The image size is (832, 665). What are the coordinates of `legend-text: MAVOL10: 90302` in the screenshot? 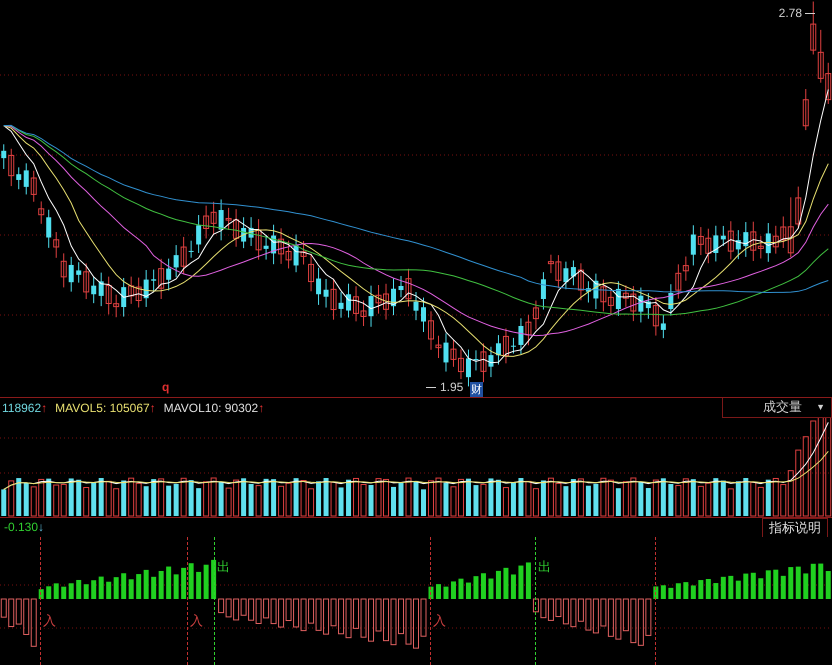 It's located at (211, 407).